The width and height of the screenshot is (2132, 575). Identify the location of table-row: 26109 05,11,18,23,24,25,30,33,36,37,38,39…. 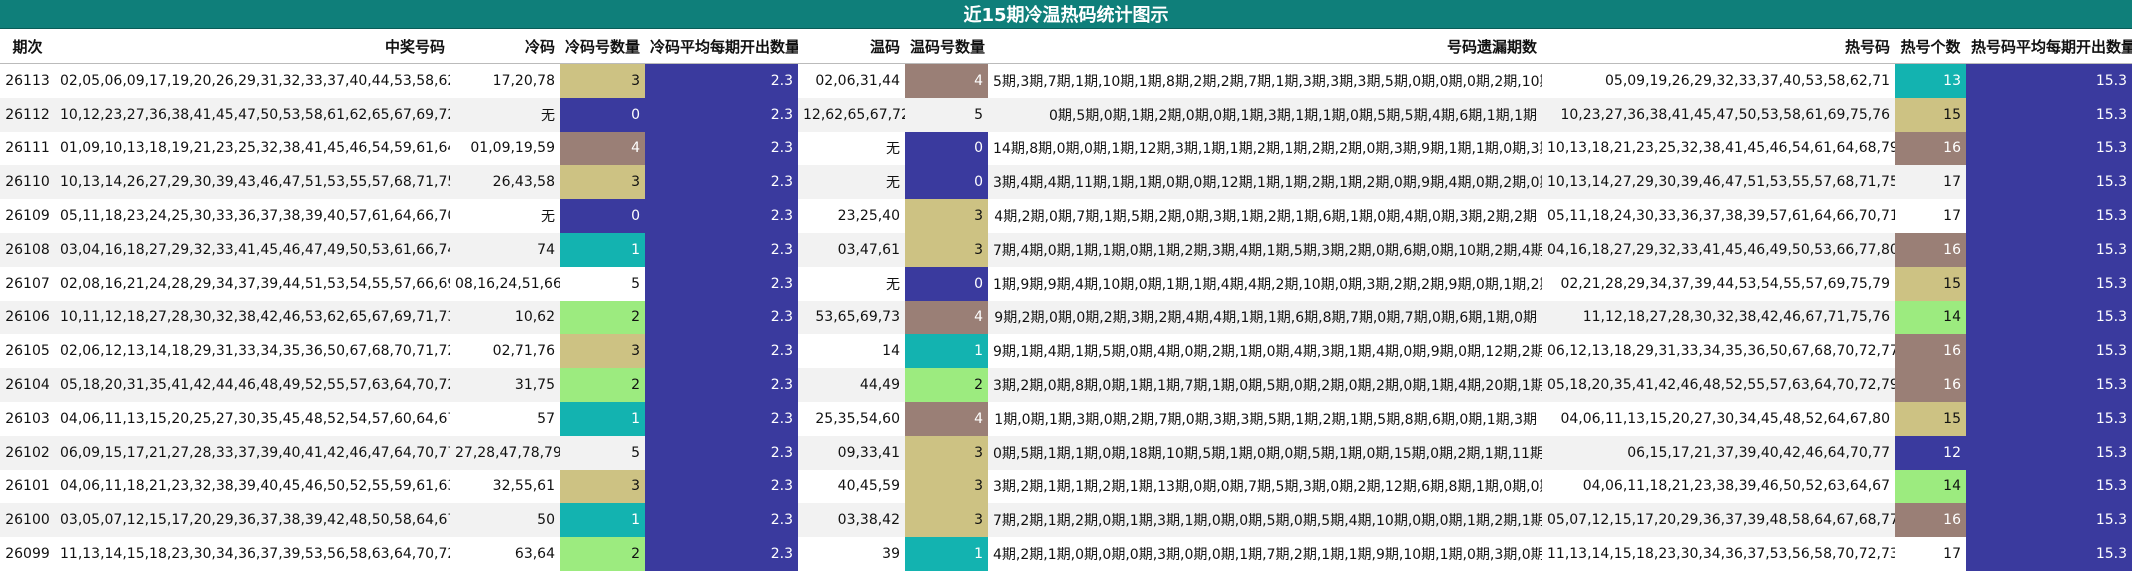
(1066, 216).